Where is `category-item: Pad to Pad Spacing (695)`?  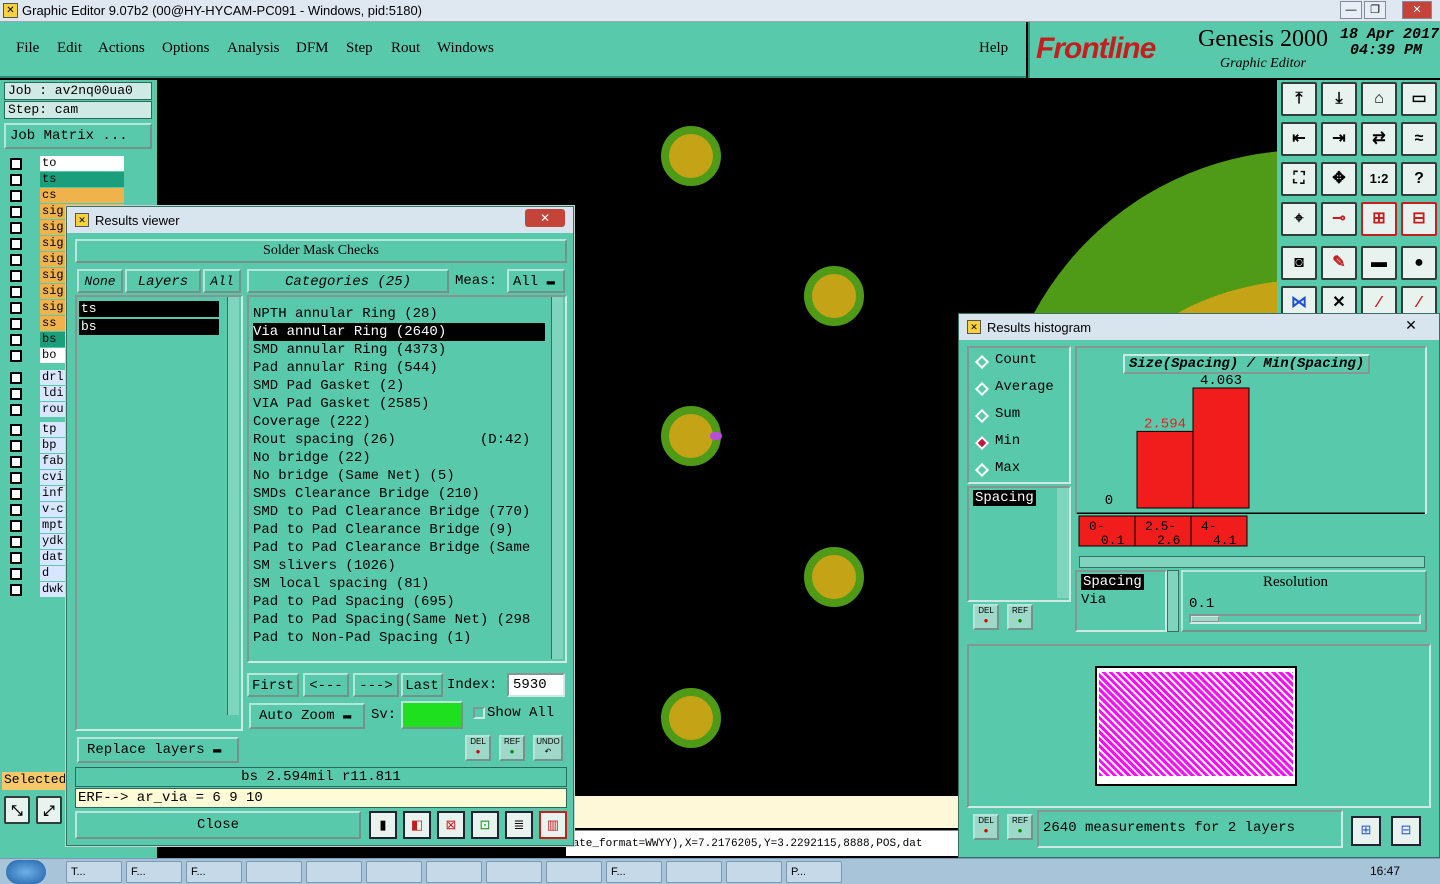 category-item: Pad to Pad Spacing (695) is located at coordinates (354, 602).